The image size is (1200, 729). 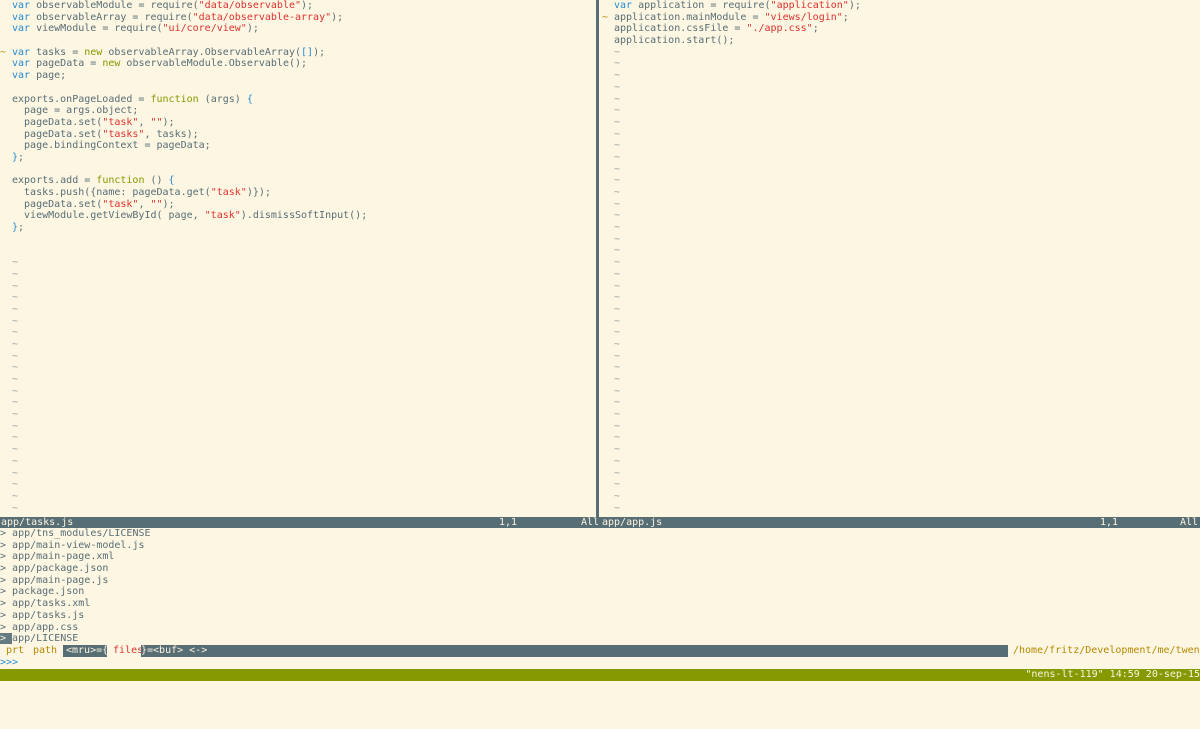 What do you see at coordinates (297, 100) in the screenshot?
I see `code-line: exports.onPageLoaded = function (args) {` at bounding box center [297, 100].